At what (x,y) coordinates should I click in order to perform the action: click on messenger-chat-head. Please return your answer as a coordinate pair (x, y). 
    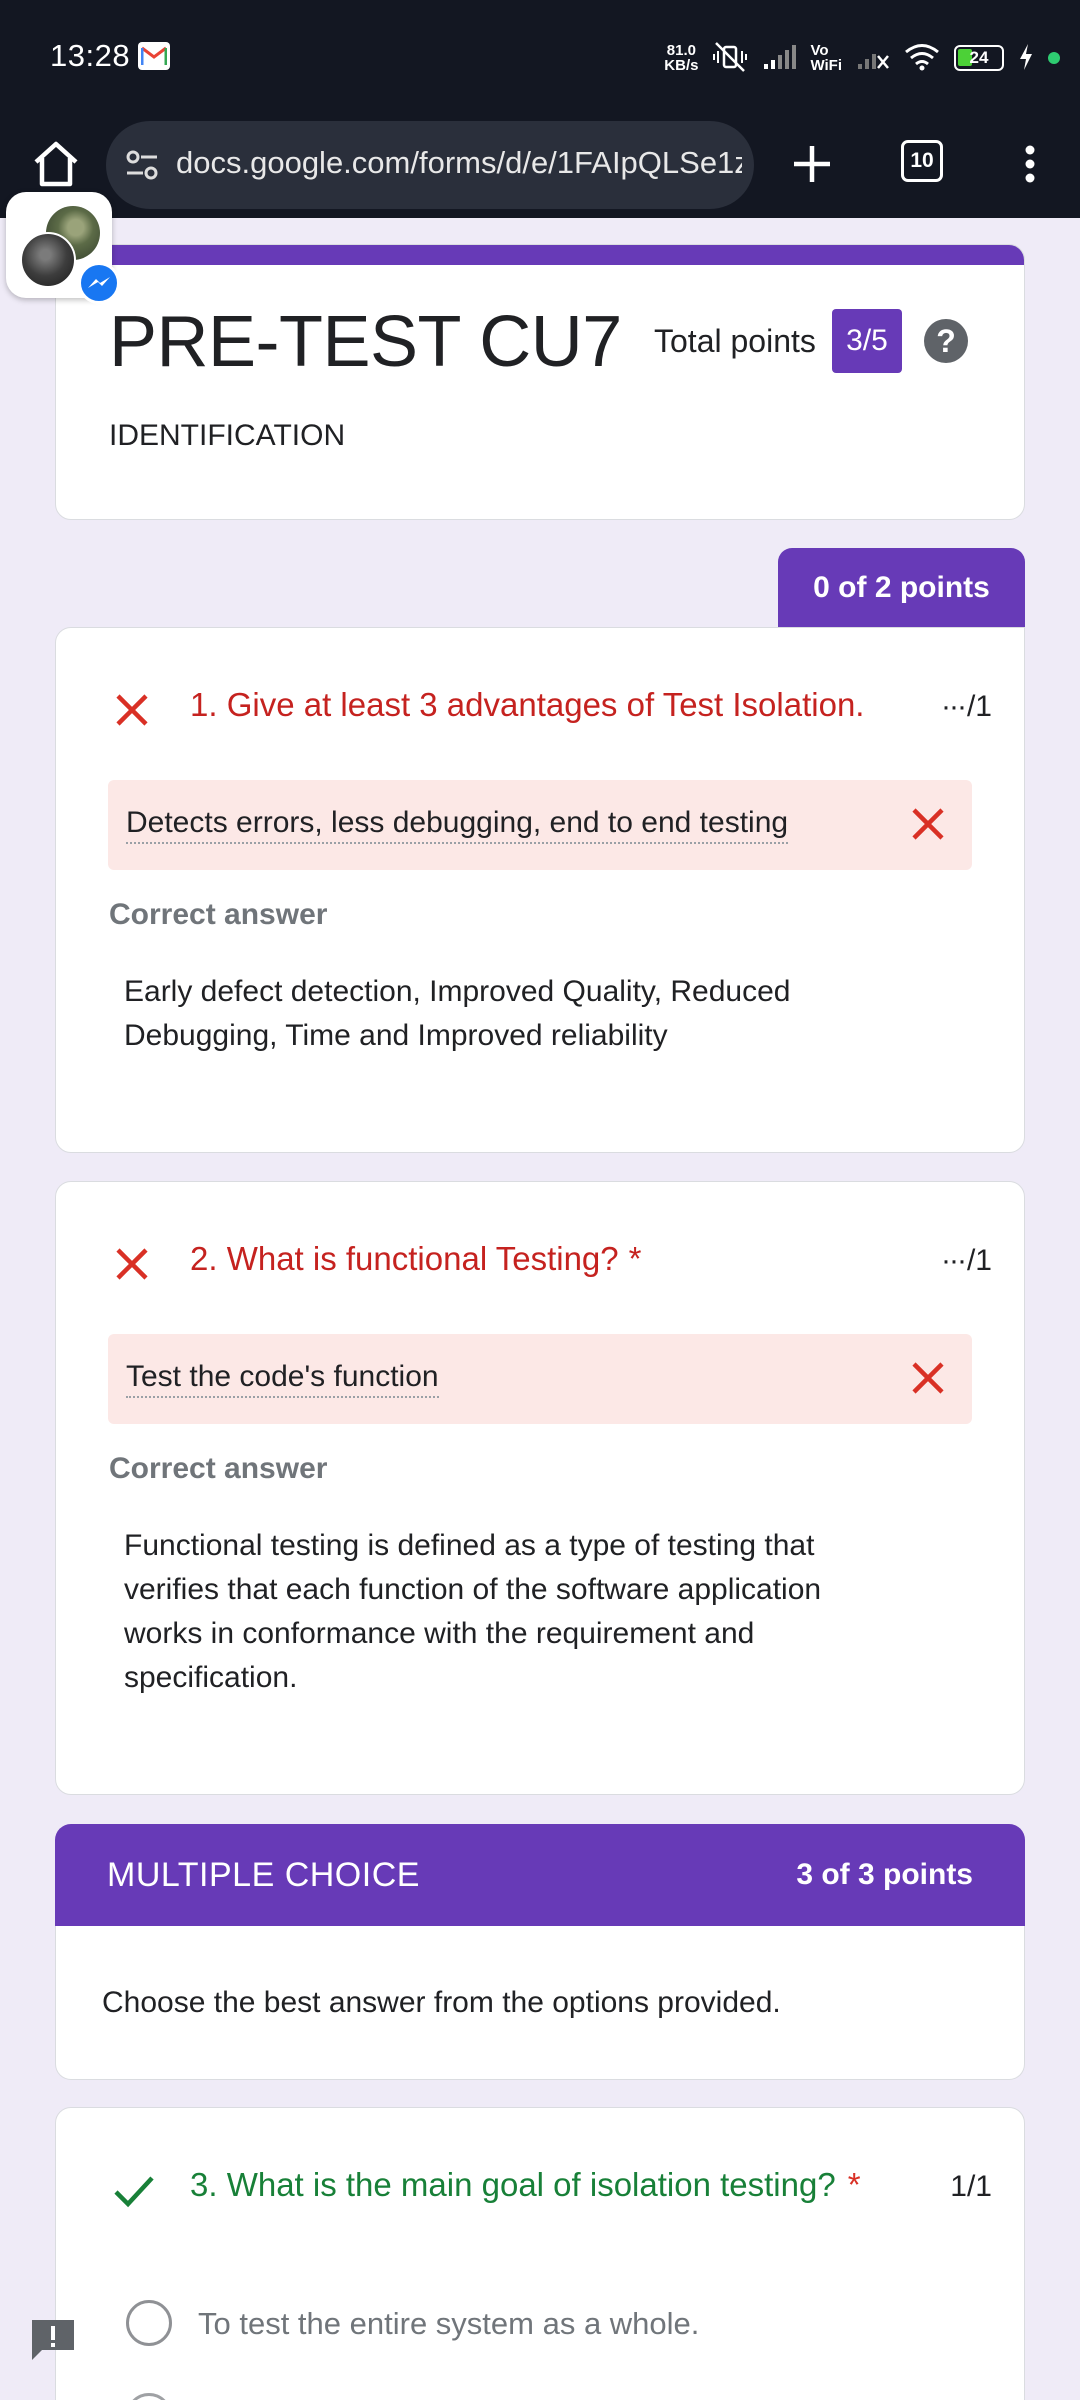
    Looking at the image, I should click on (63, 248).